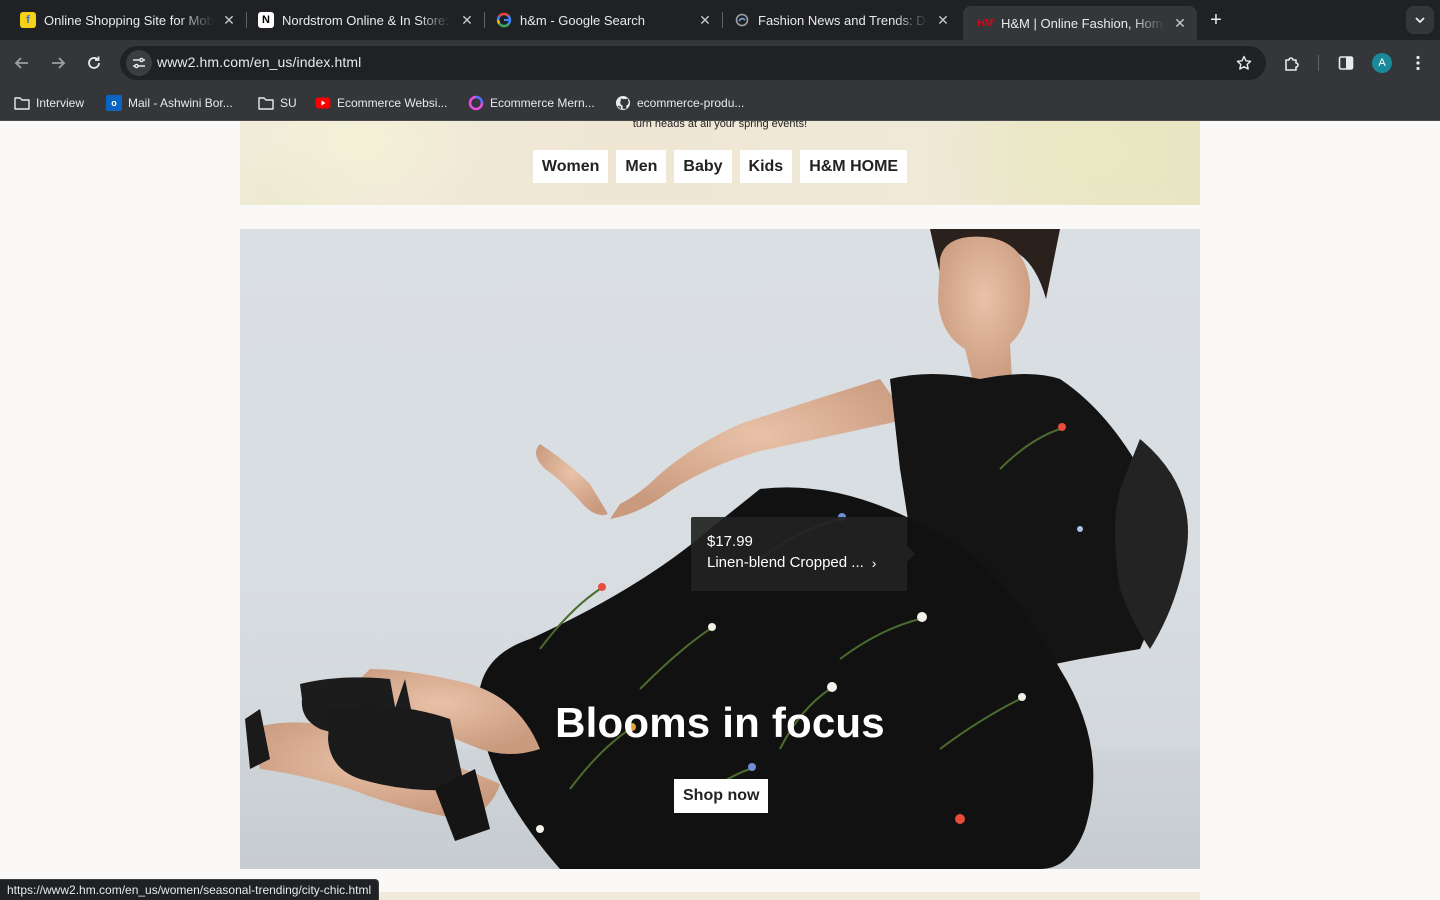  Describe the element at coordinates (843, 20) in the screenshot. I see `tab-title: Fashion News and Trends: Design` at that location.